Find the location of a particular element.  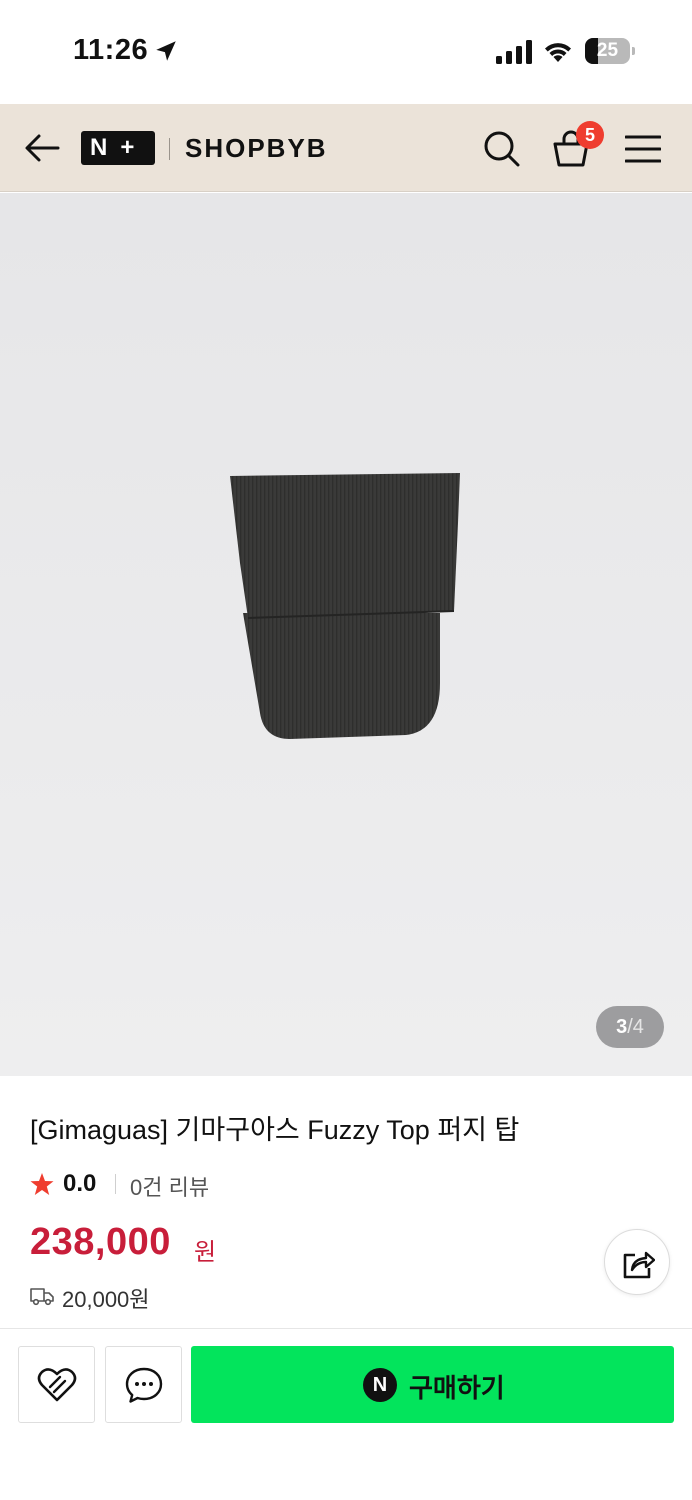

wishlist-button is located at coordinates (56, 1384).